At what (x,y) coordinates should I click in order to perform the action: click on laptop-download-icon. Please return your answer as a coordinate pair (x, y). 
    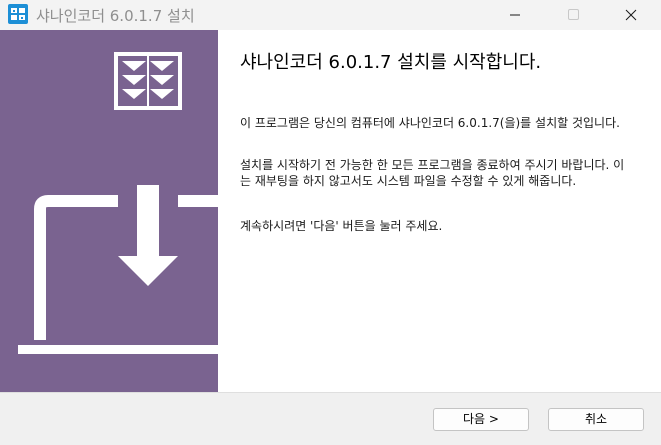
    Looking at the image, I should click on (118, 269).